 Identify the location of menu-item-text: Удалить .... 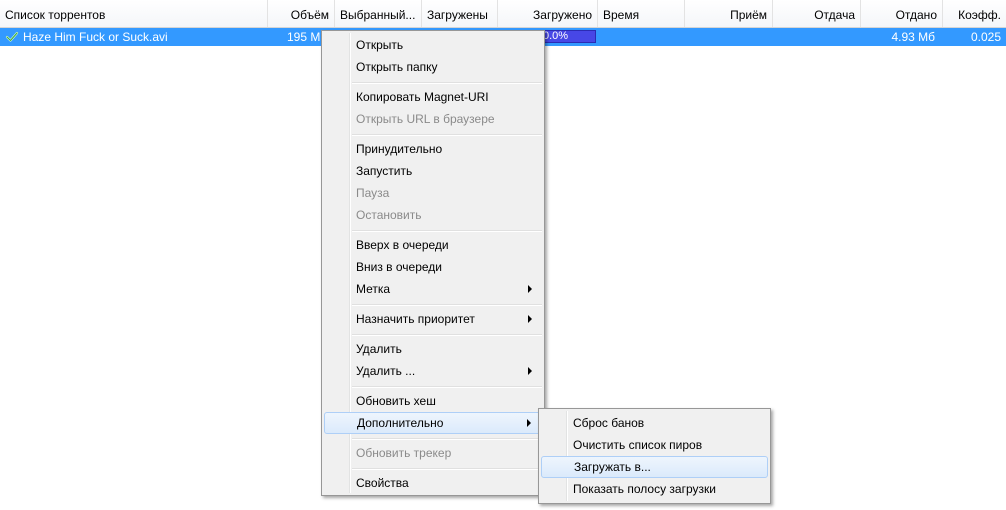
(386, 371).